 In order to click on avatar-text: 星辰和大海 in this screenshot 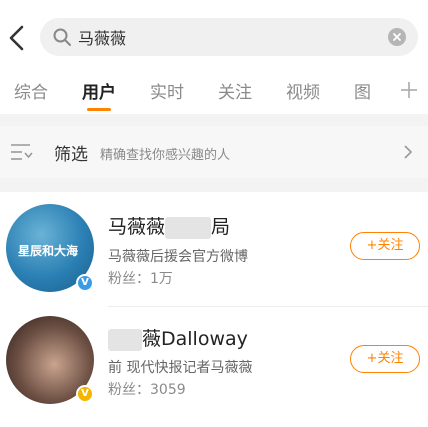, I will do `click(48, 251)`.